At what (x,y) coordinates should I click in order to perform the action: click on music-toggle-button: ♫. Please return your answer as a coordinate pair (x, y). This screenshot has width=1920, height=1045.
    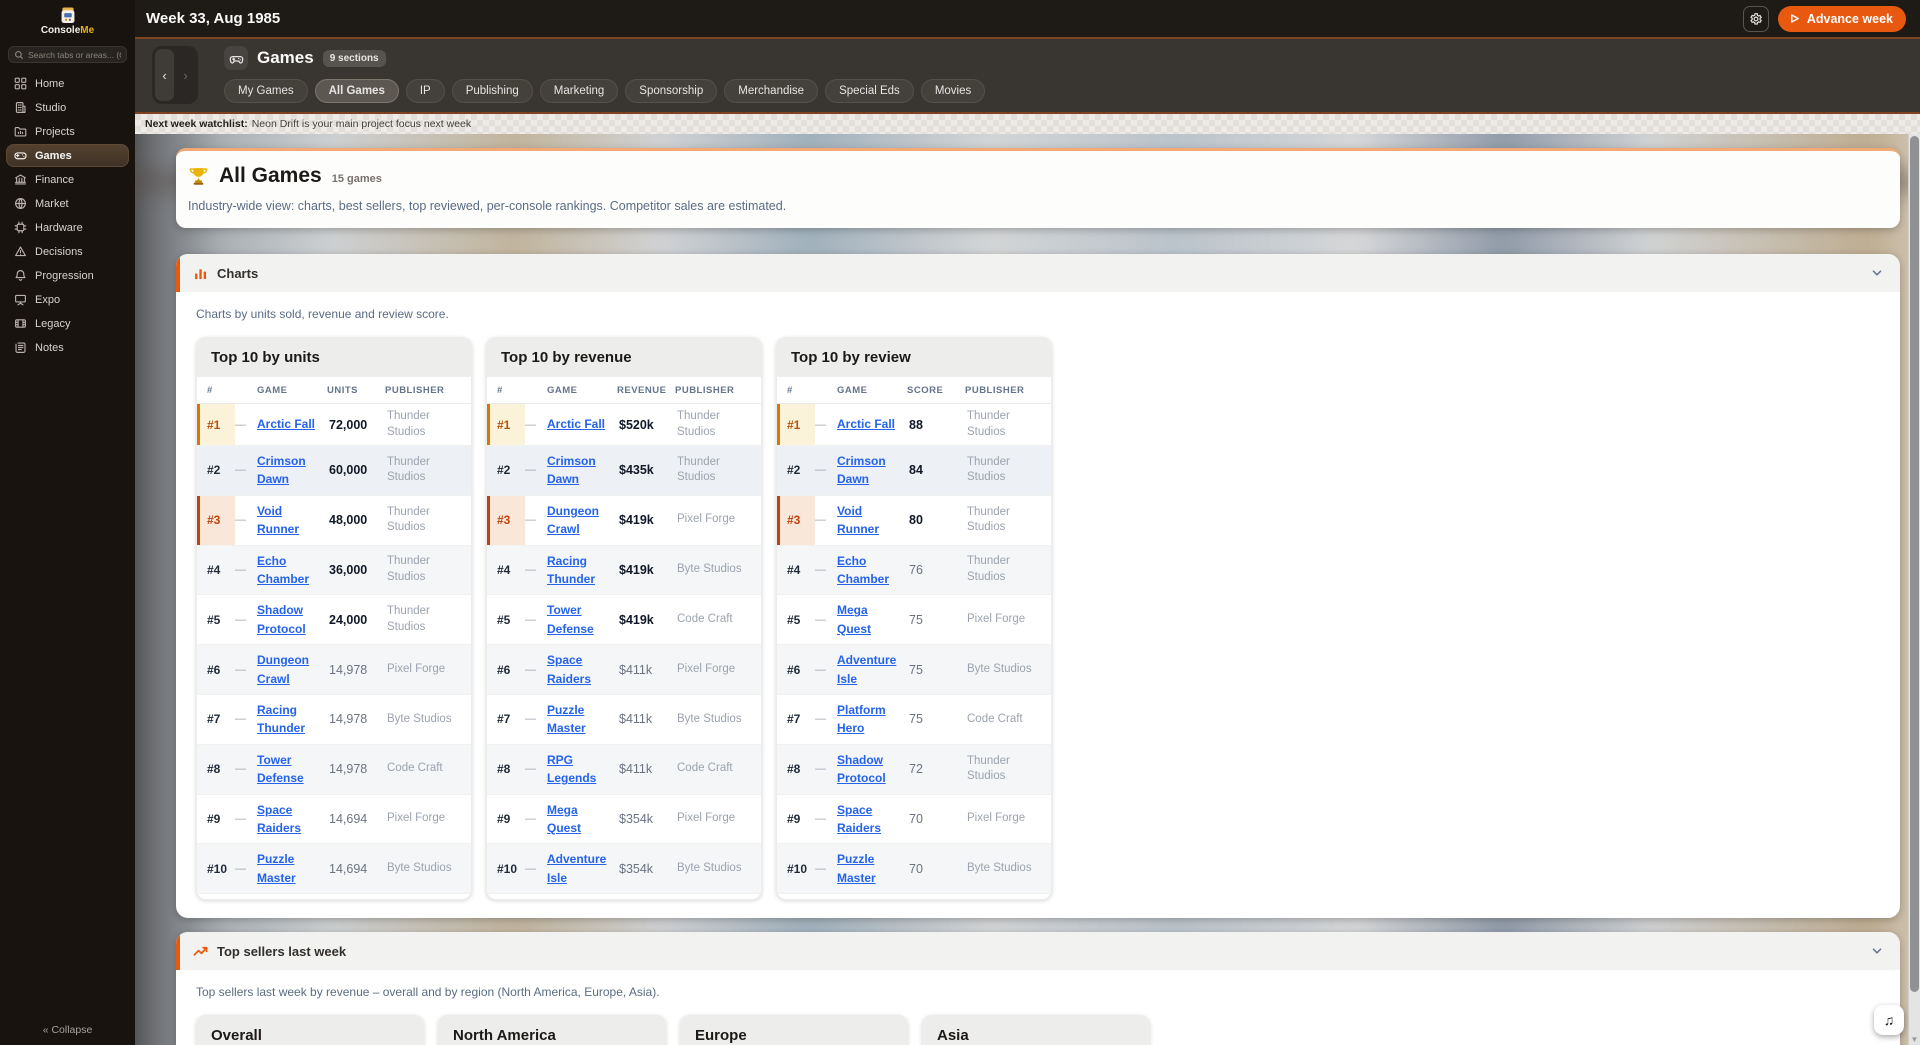
    Looking at the image, I should click on (1889, 1020).